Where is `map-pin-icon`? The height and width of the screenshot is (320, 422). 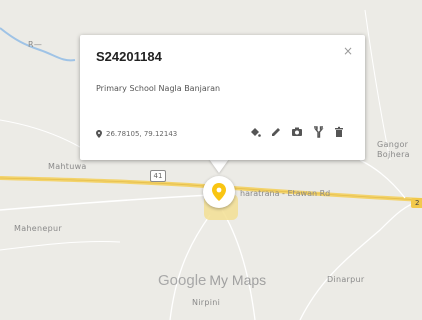 map-pin-icon is located at coordinates (219, 192).